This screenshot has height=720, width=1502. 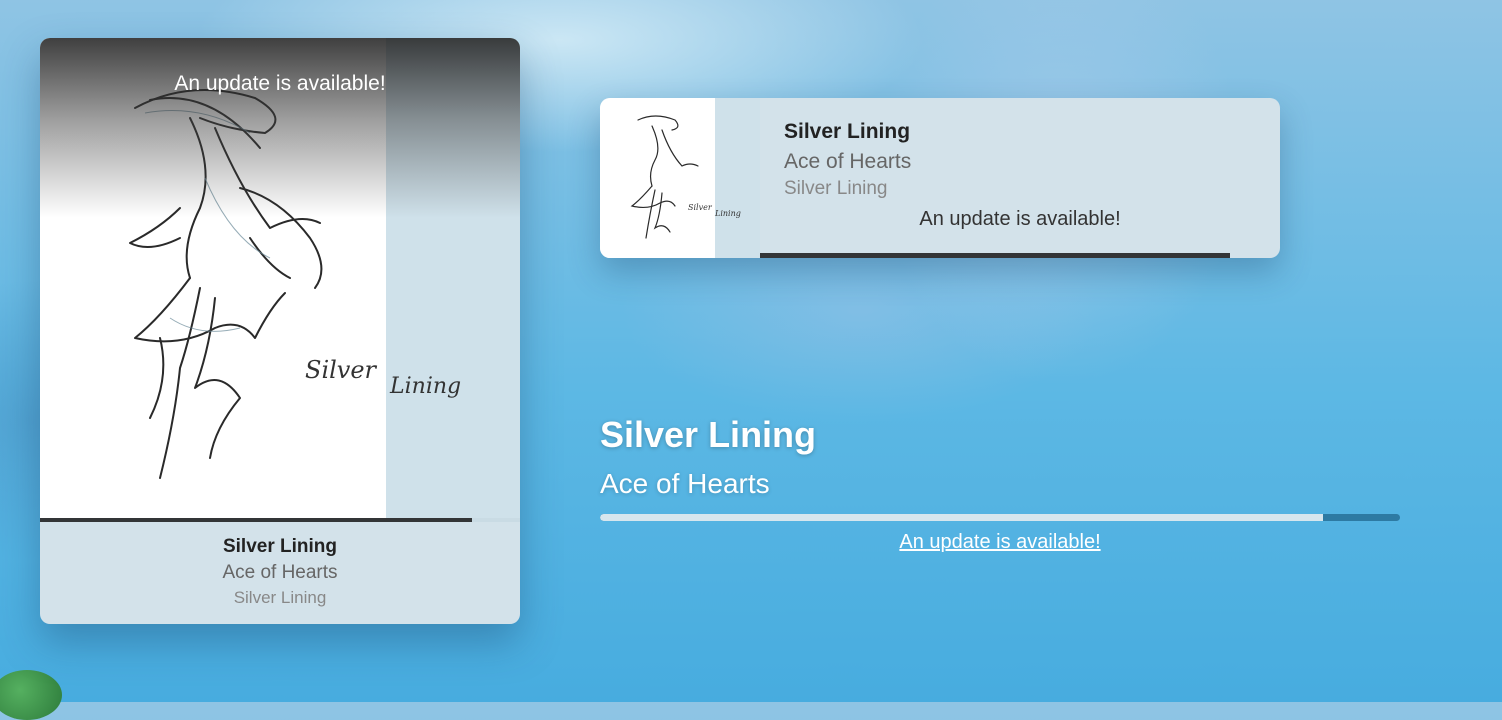 I want to click on album-artwork-thumbnail: Silver Lining, so click(x=680, y=178).